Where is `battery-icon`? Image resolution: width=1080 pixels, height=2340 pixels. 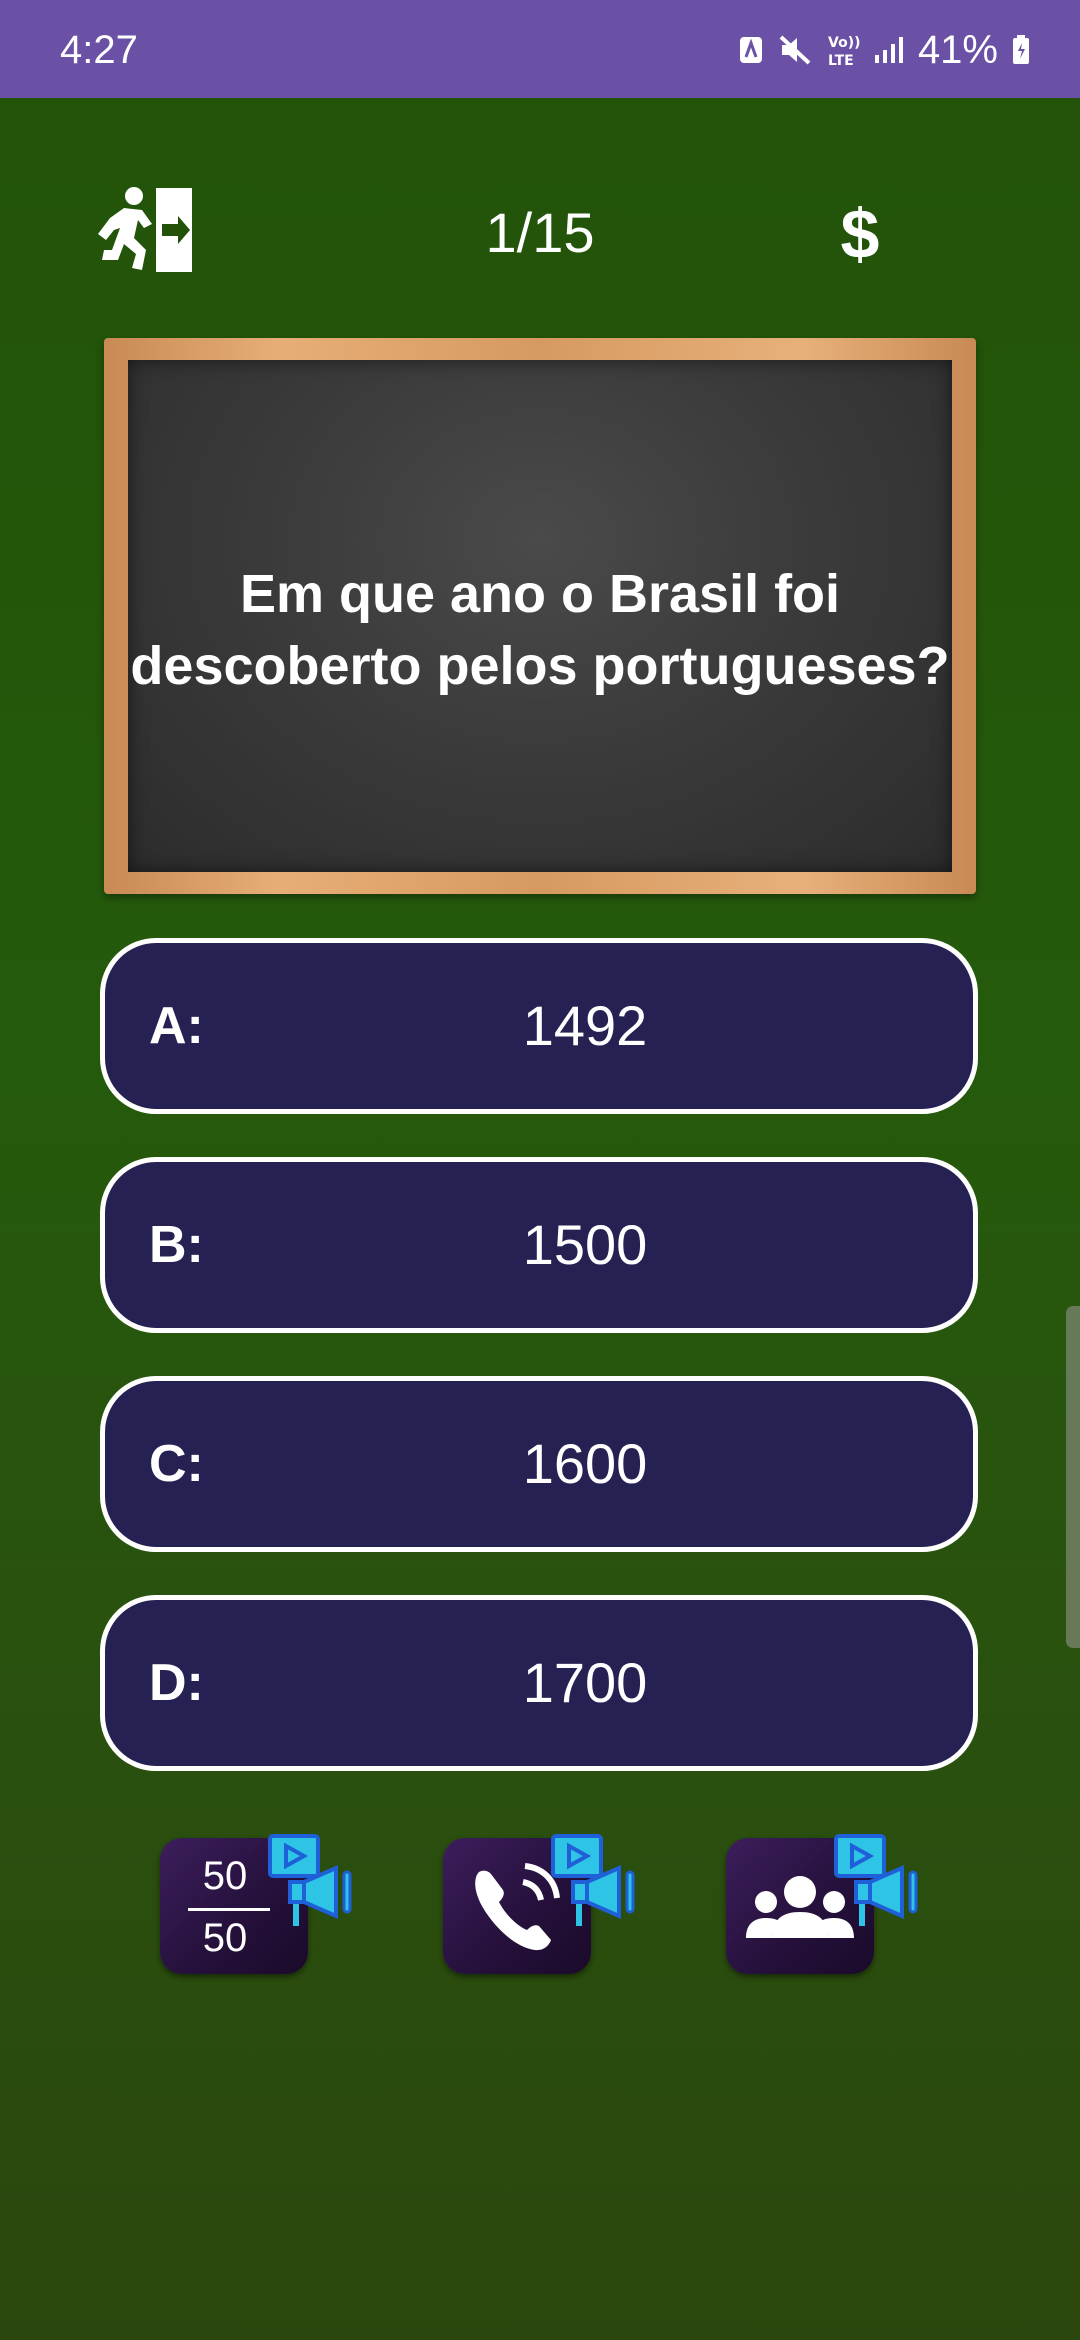
battery-icon is located at coordinates (1021, 49).